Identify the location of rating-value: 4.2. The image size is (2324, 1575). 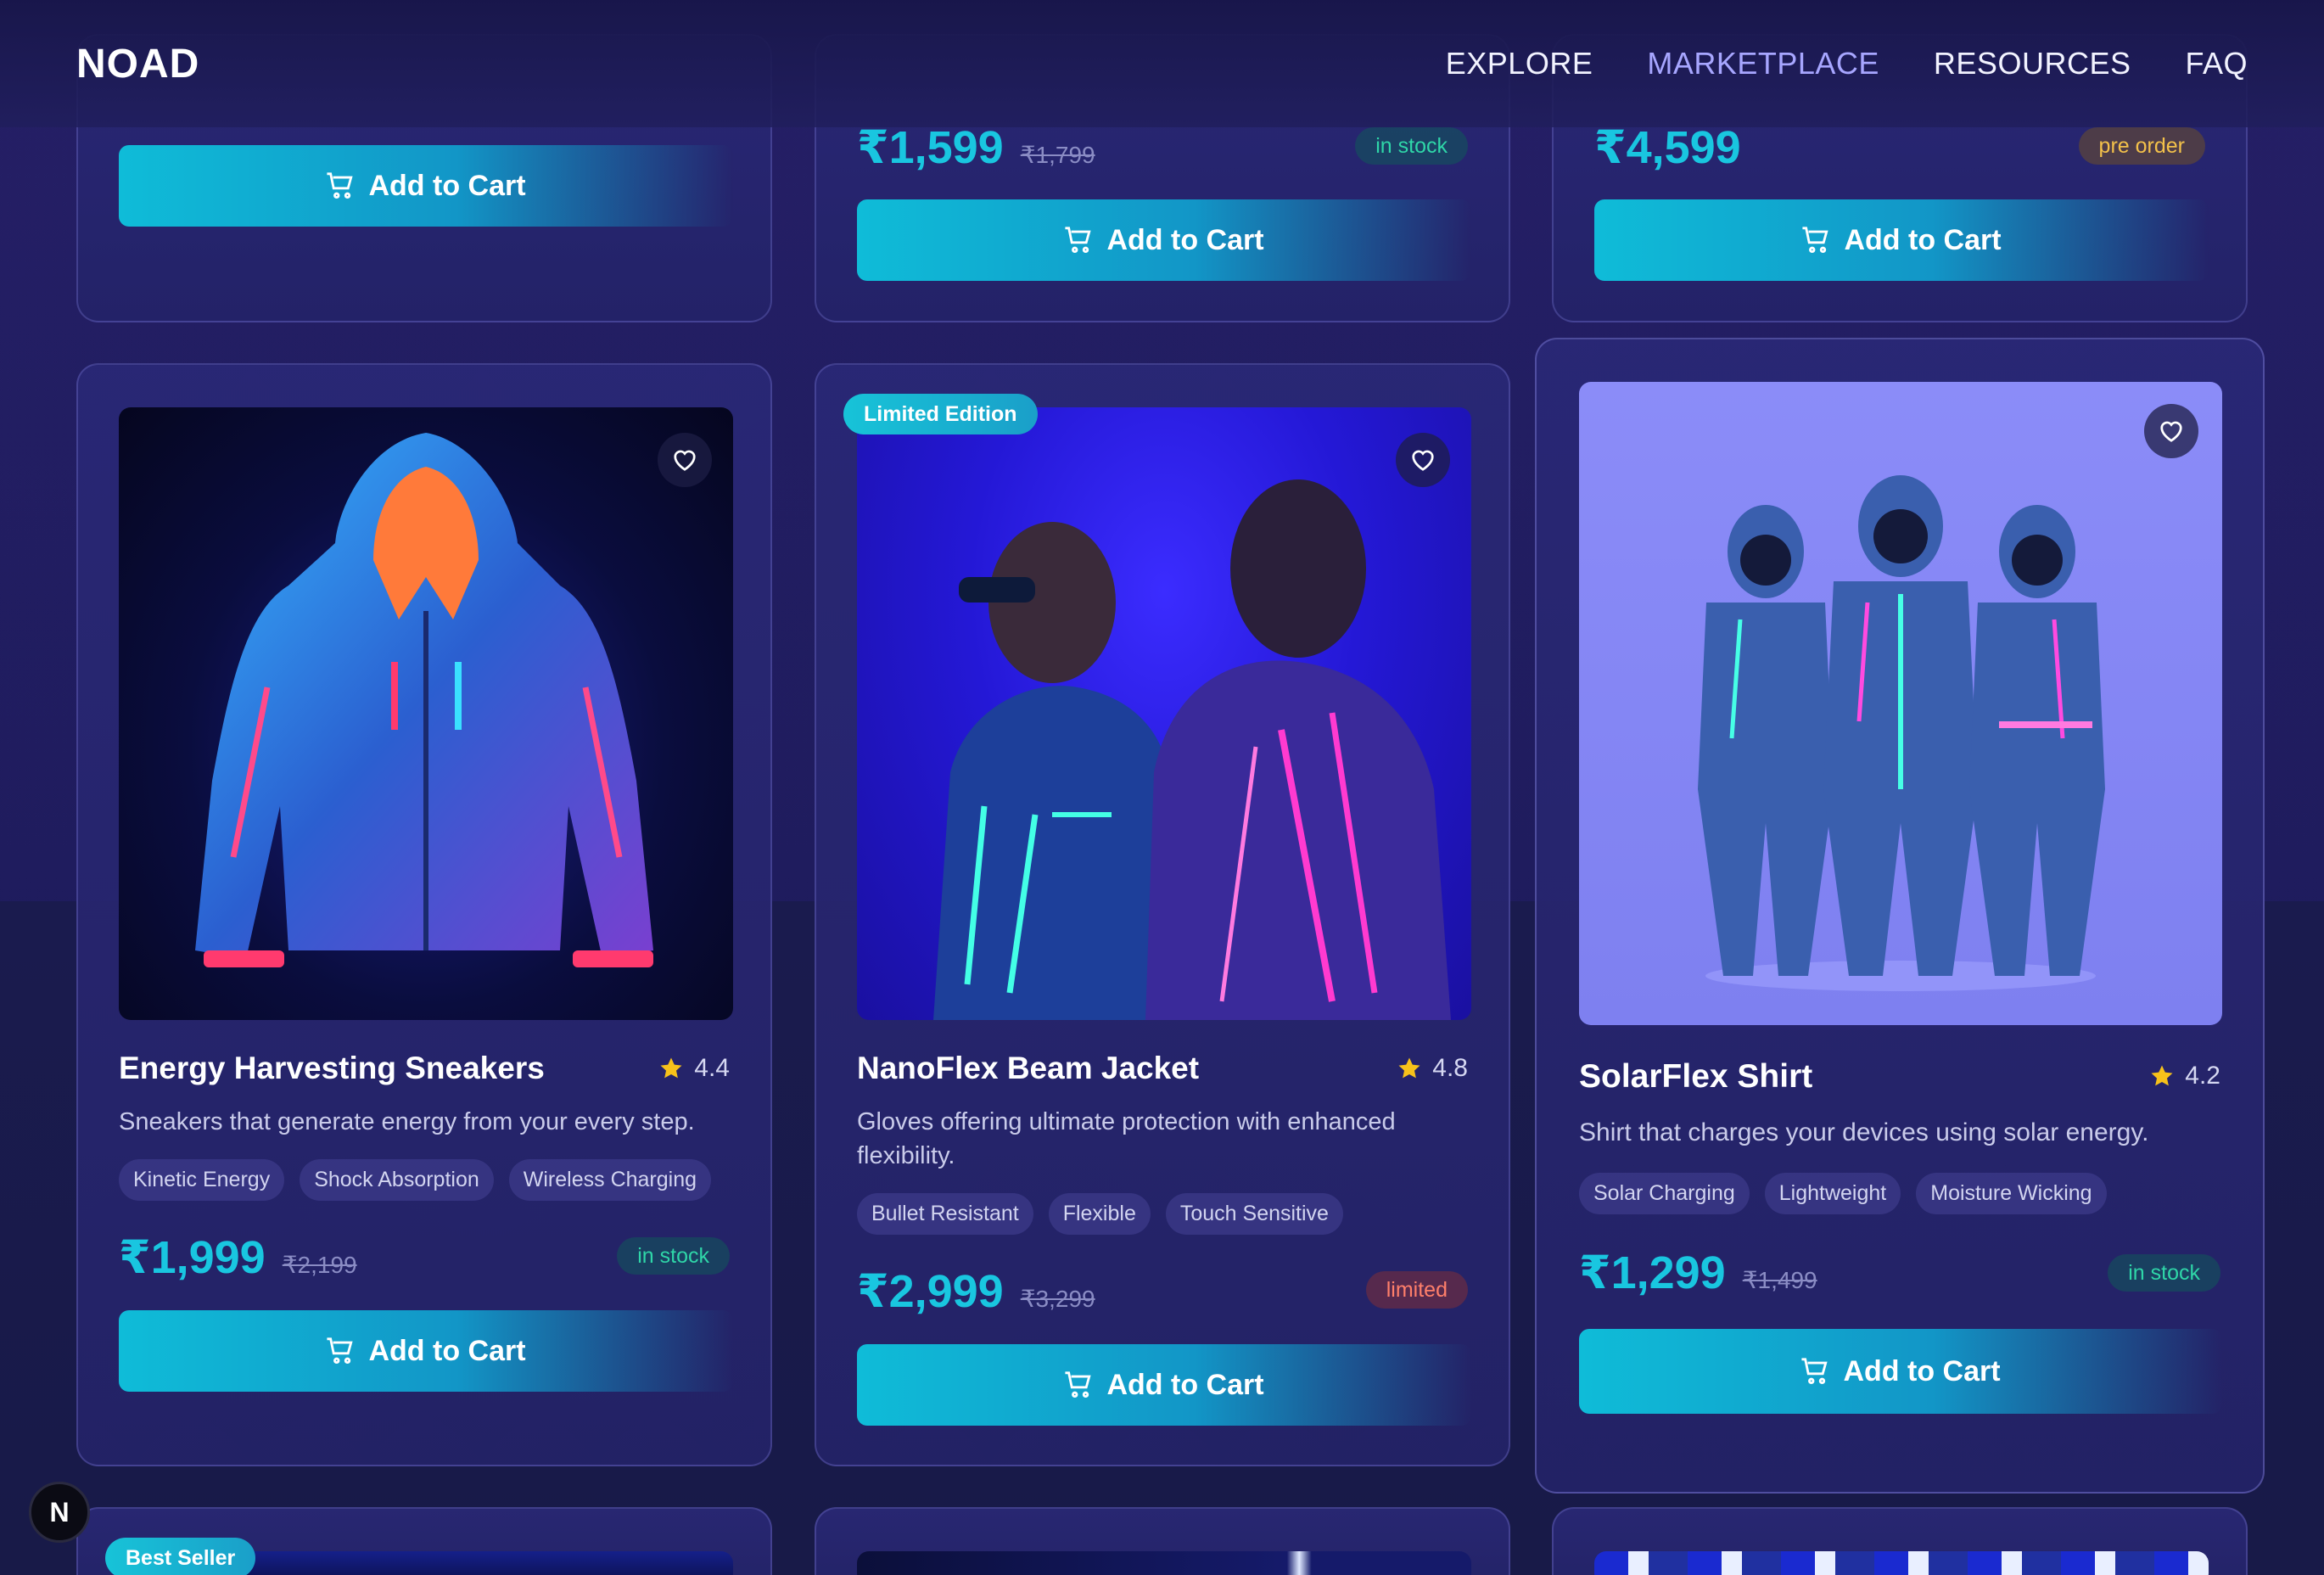
(2202, 1076).